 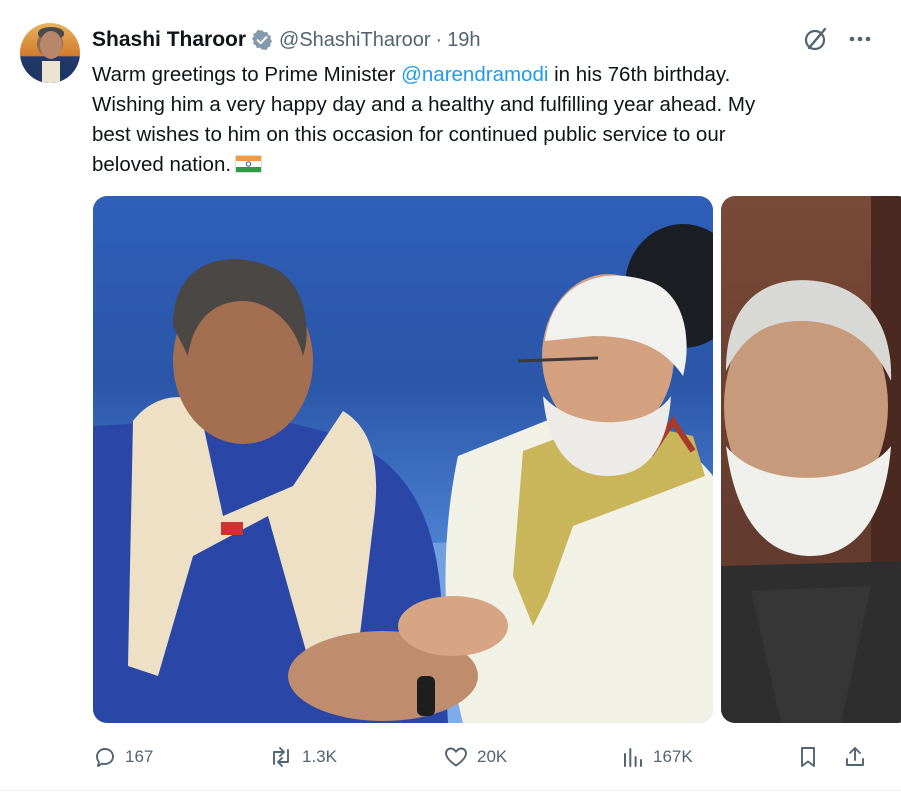 What do you see at coordinates (139, 756) in the screenshot?
I see `reply-count: 167` at bounding box center [139, 756].